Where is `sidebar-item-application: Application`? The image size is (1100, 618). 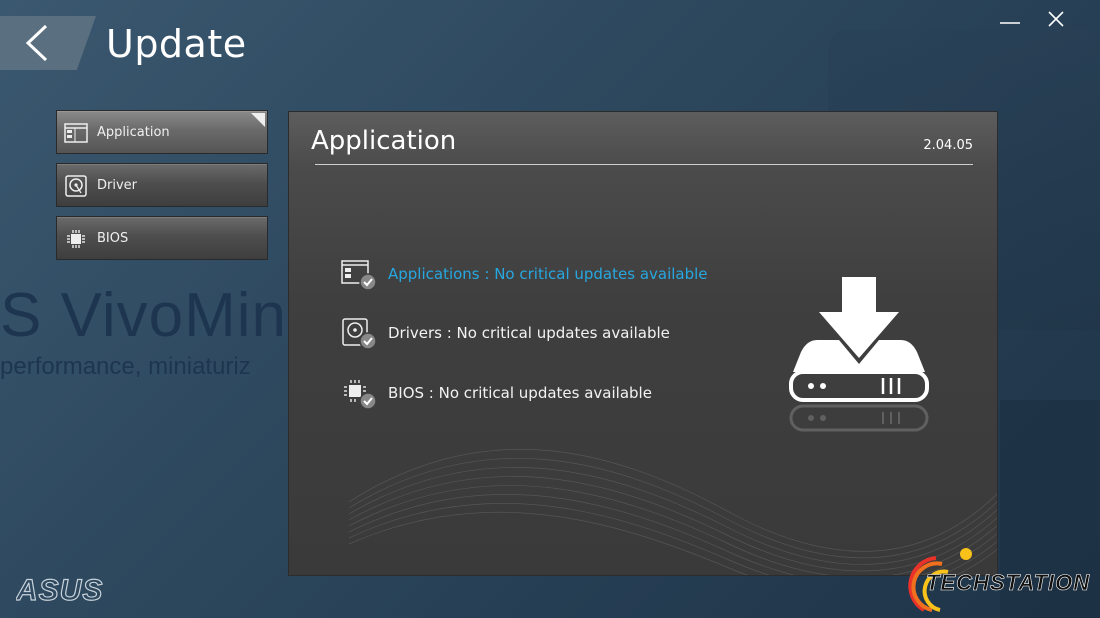 sidebar-item-application: Application is located at coordinates (162, 132).